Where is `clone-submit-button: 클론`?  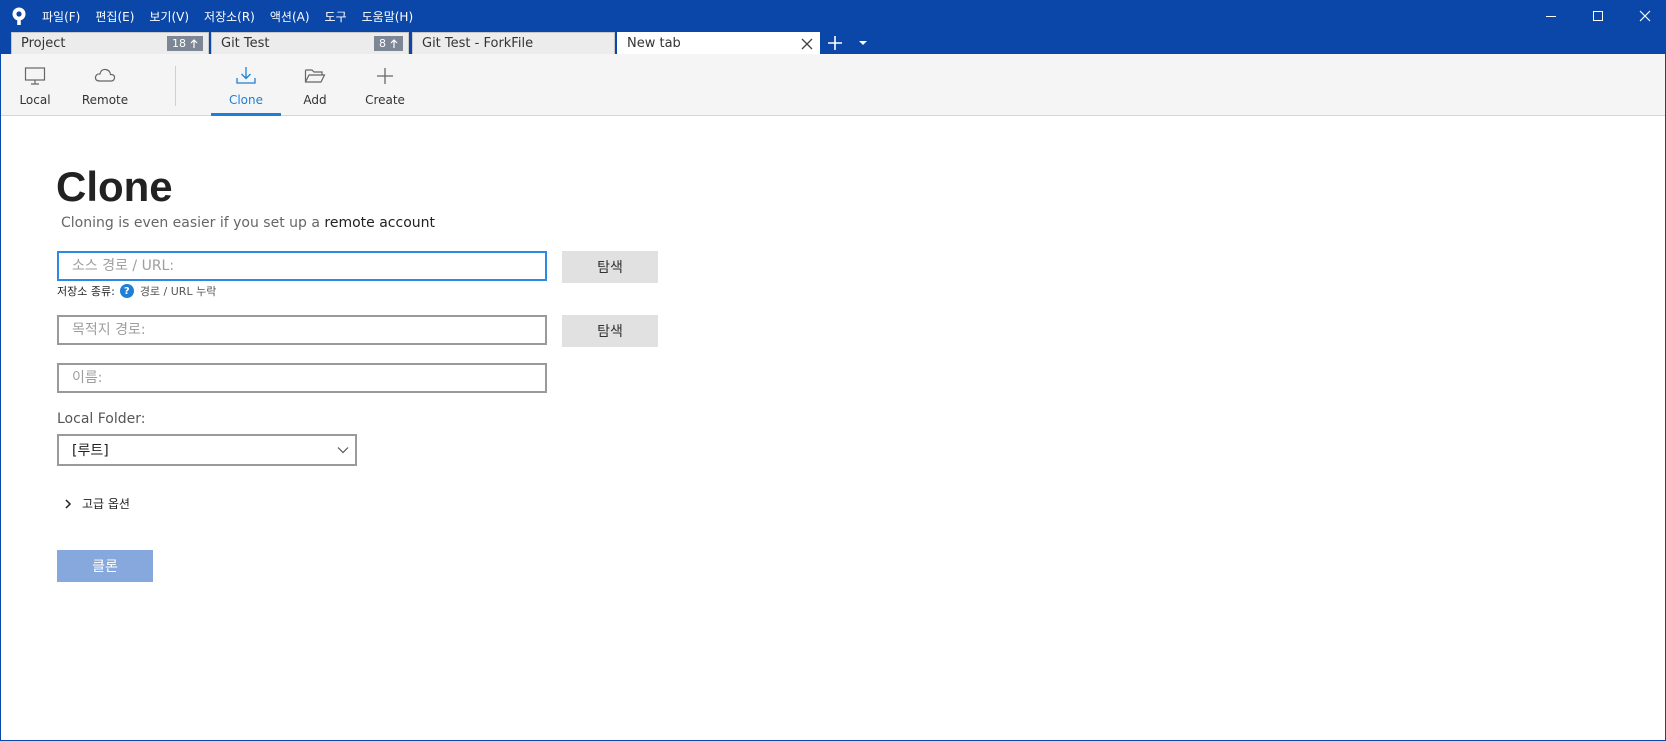 clone-submit-button: 클론 is located at coordinates (105, 566).